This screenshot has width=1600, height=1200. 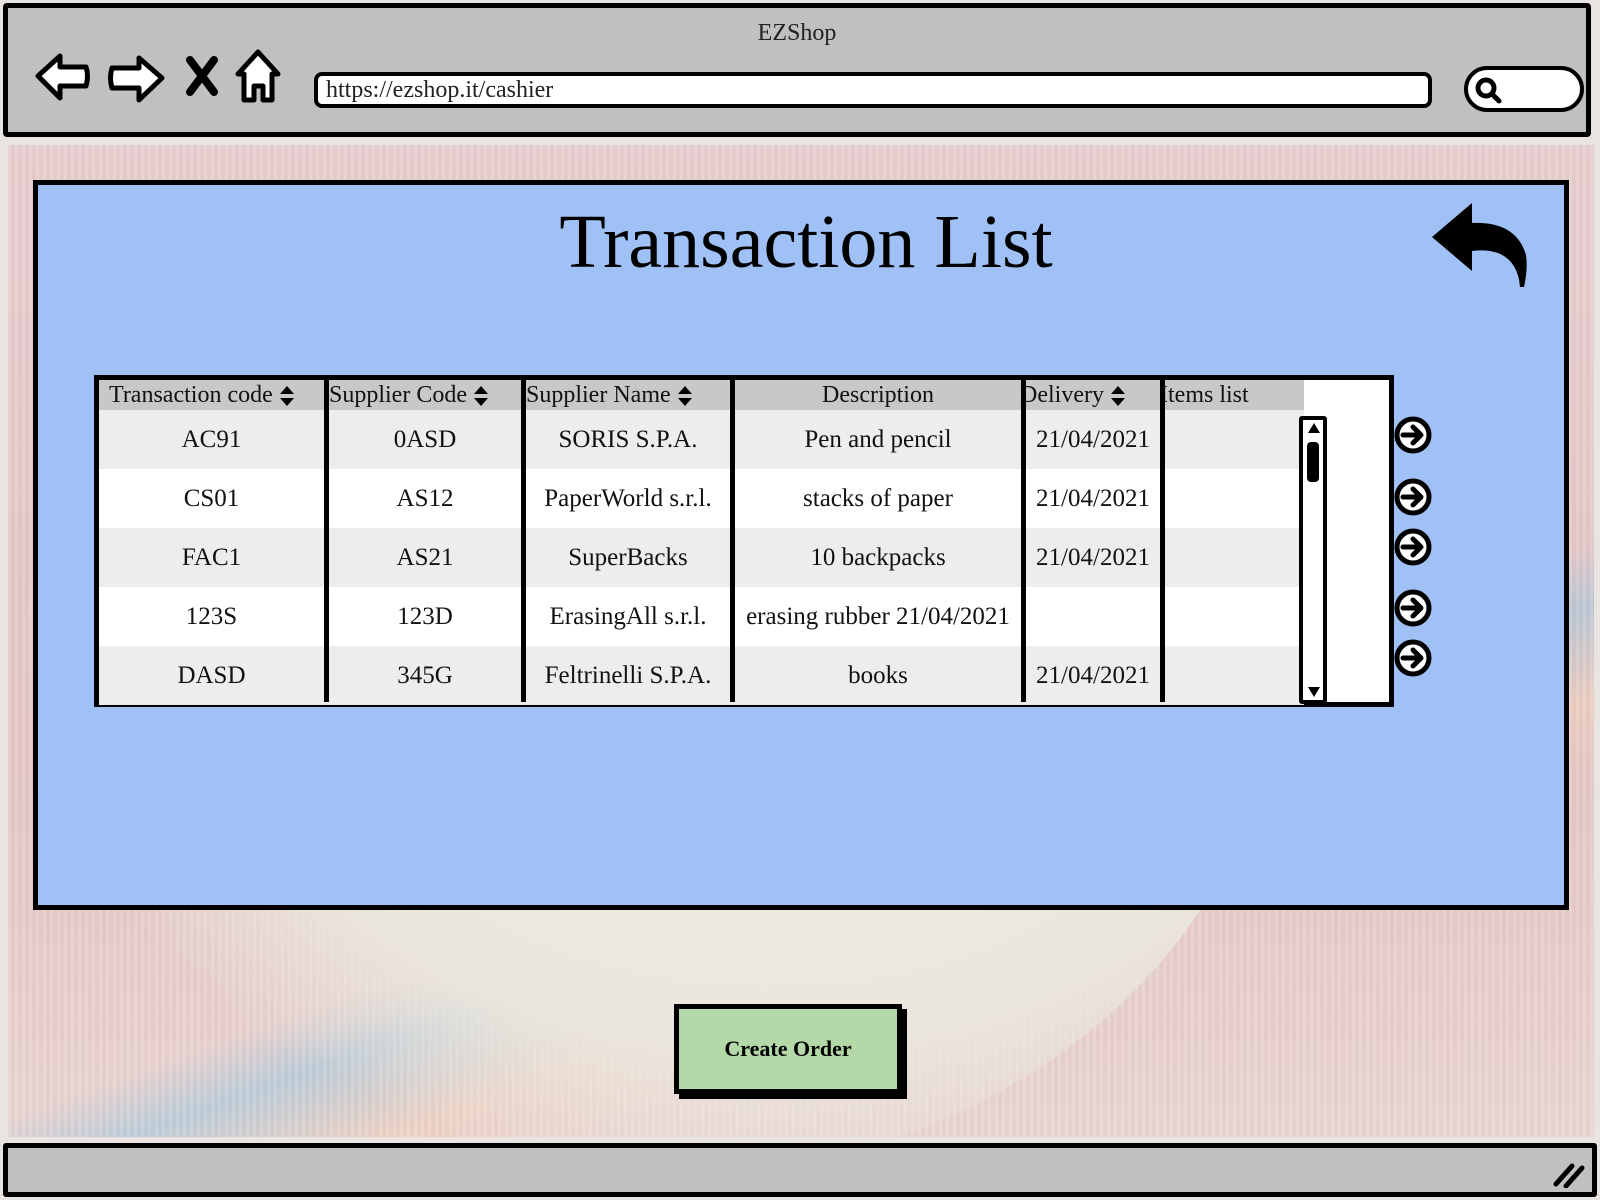 I want to click on column-header-label: Description, so click(x=878, y=395).